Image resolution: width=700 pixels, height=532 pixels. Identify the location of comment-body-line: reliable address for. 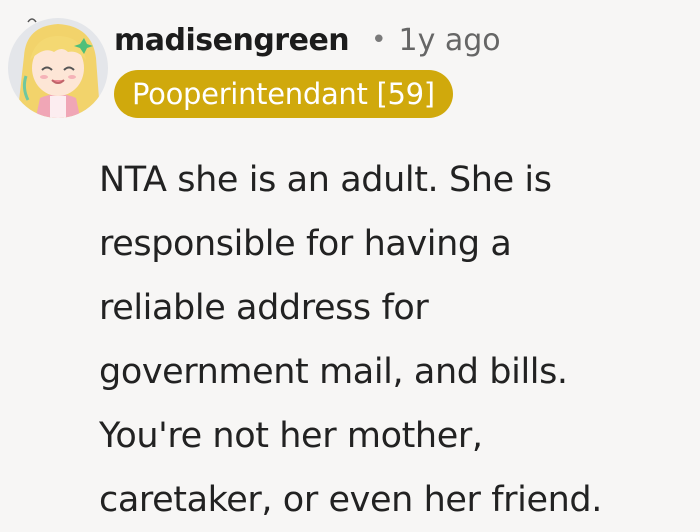
(264, 308).